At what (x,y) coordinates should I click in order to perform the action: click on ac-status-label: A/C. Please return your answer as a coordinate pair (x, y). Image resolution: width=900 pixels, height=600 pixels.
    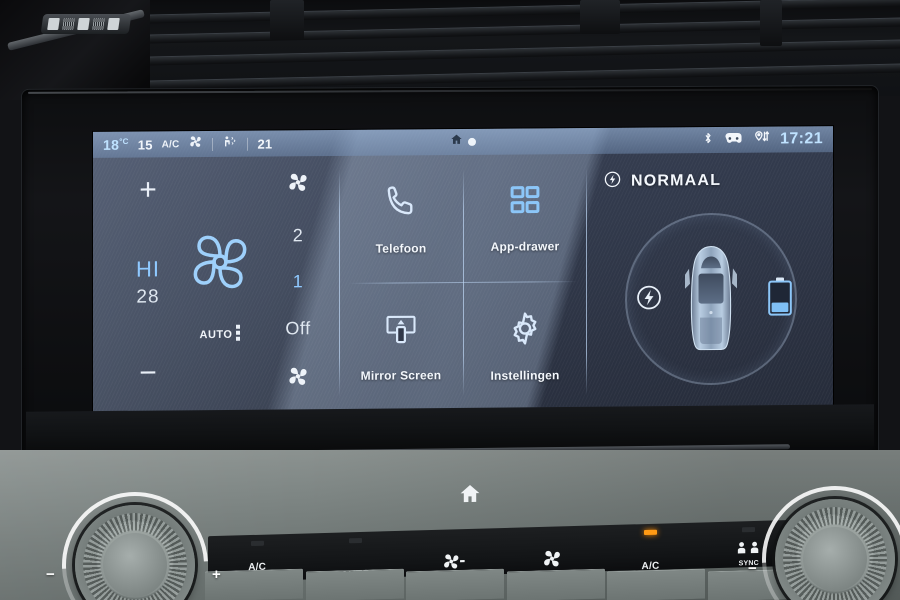
    Looking at the image, I should click on (171, 144).